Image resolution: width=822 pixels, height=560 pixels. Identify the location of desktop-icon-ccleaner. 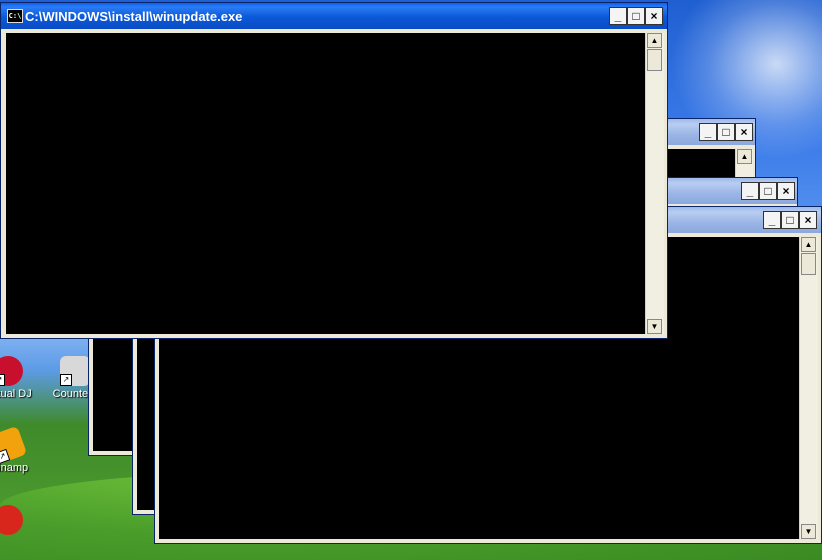
(19, 521).